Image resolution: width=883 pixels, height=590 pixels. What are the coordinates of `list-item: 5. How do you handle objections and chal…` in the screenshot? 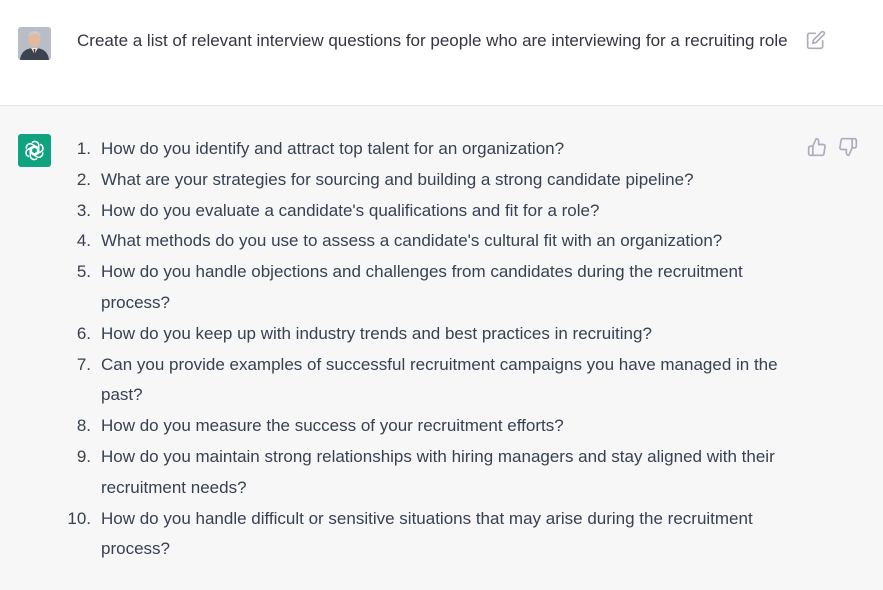 It's located at (432, 288).